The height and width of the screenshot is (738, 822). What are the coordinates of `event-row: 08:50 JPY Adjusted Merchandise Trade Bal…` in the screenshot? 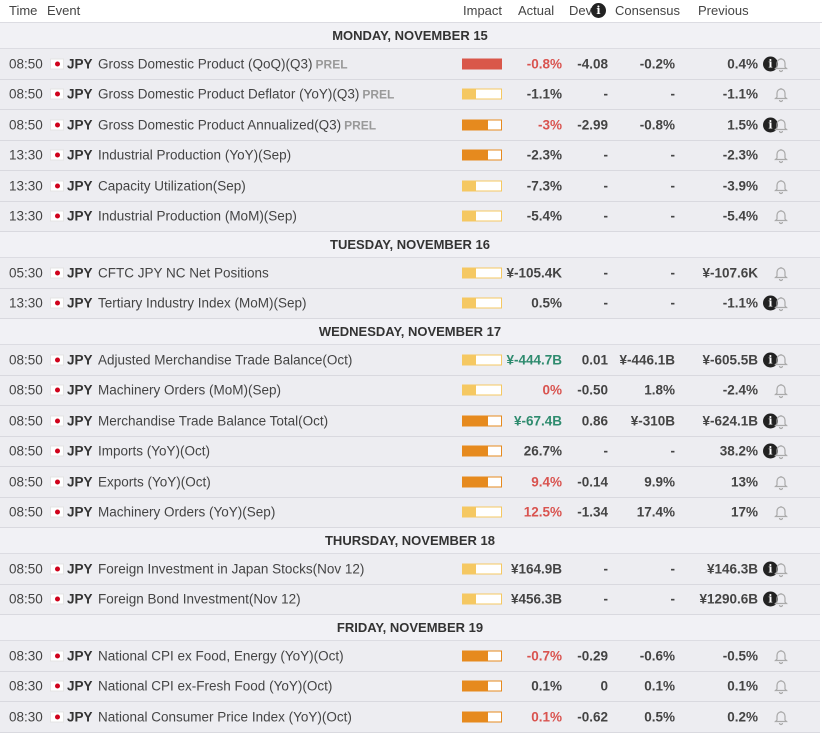 It's located at (410, 360).